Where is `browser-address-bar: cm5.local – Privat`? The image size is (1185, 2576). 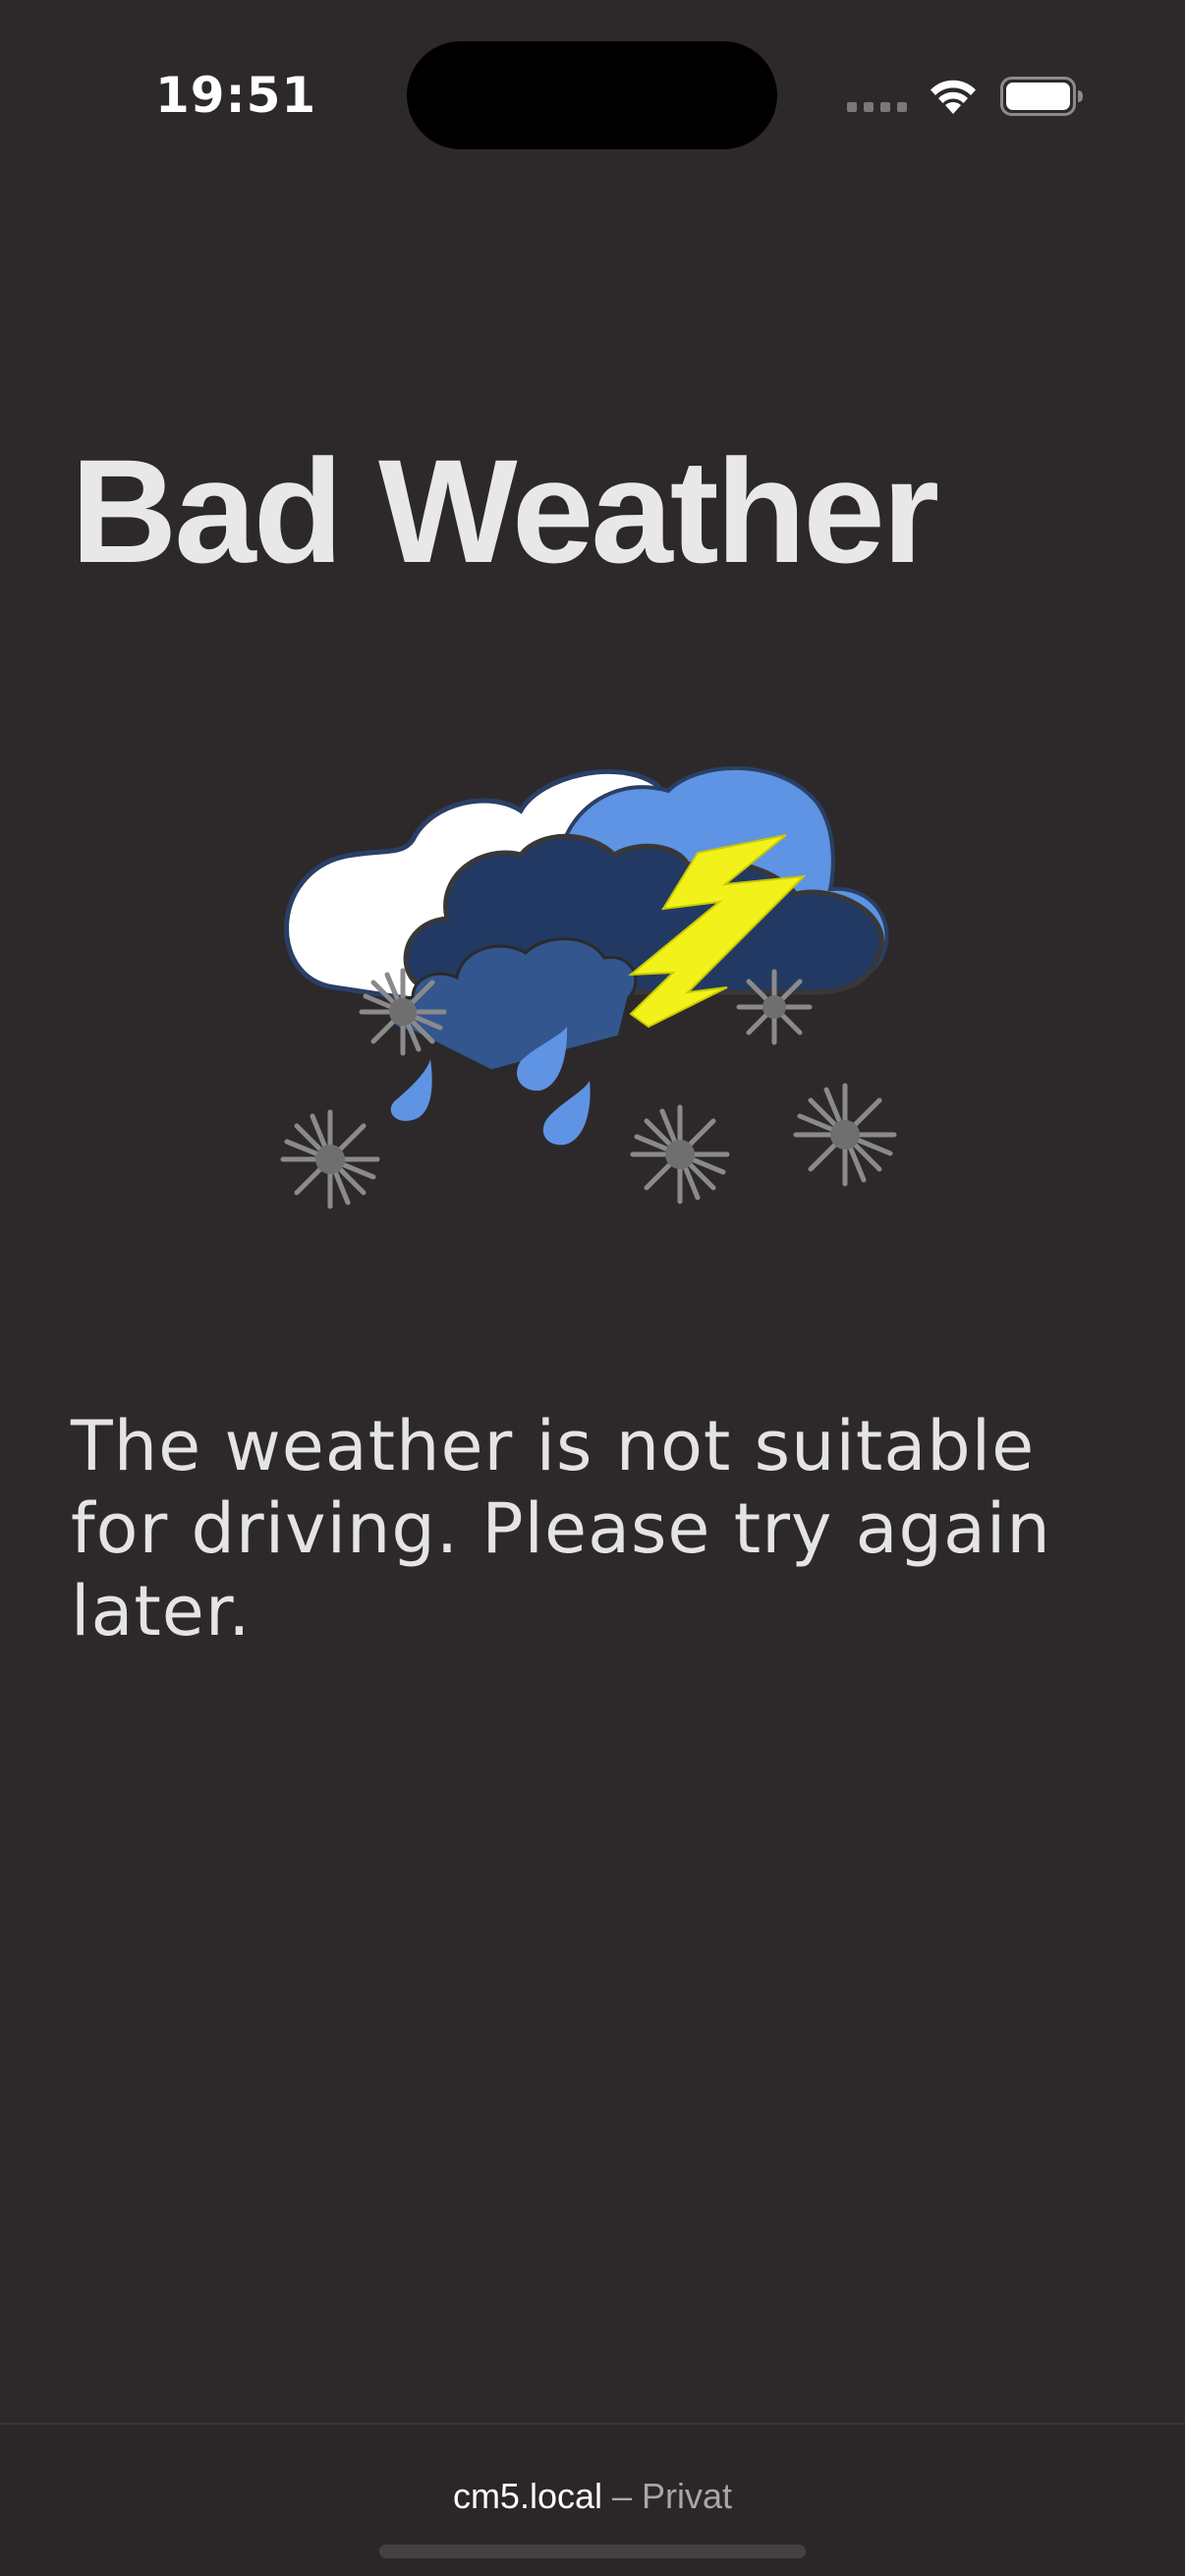
browser-address-bar: cm5.local – Privat is located at coordinates (592, 2499).